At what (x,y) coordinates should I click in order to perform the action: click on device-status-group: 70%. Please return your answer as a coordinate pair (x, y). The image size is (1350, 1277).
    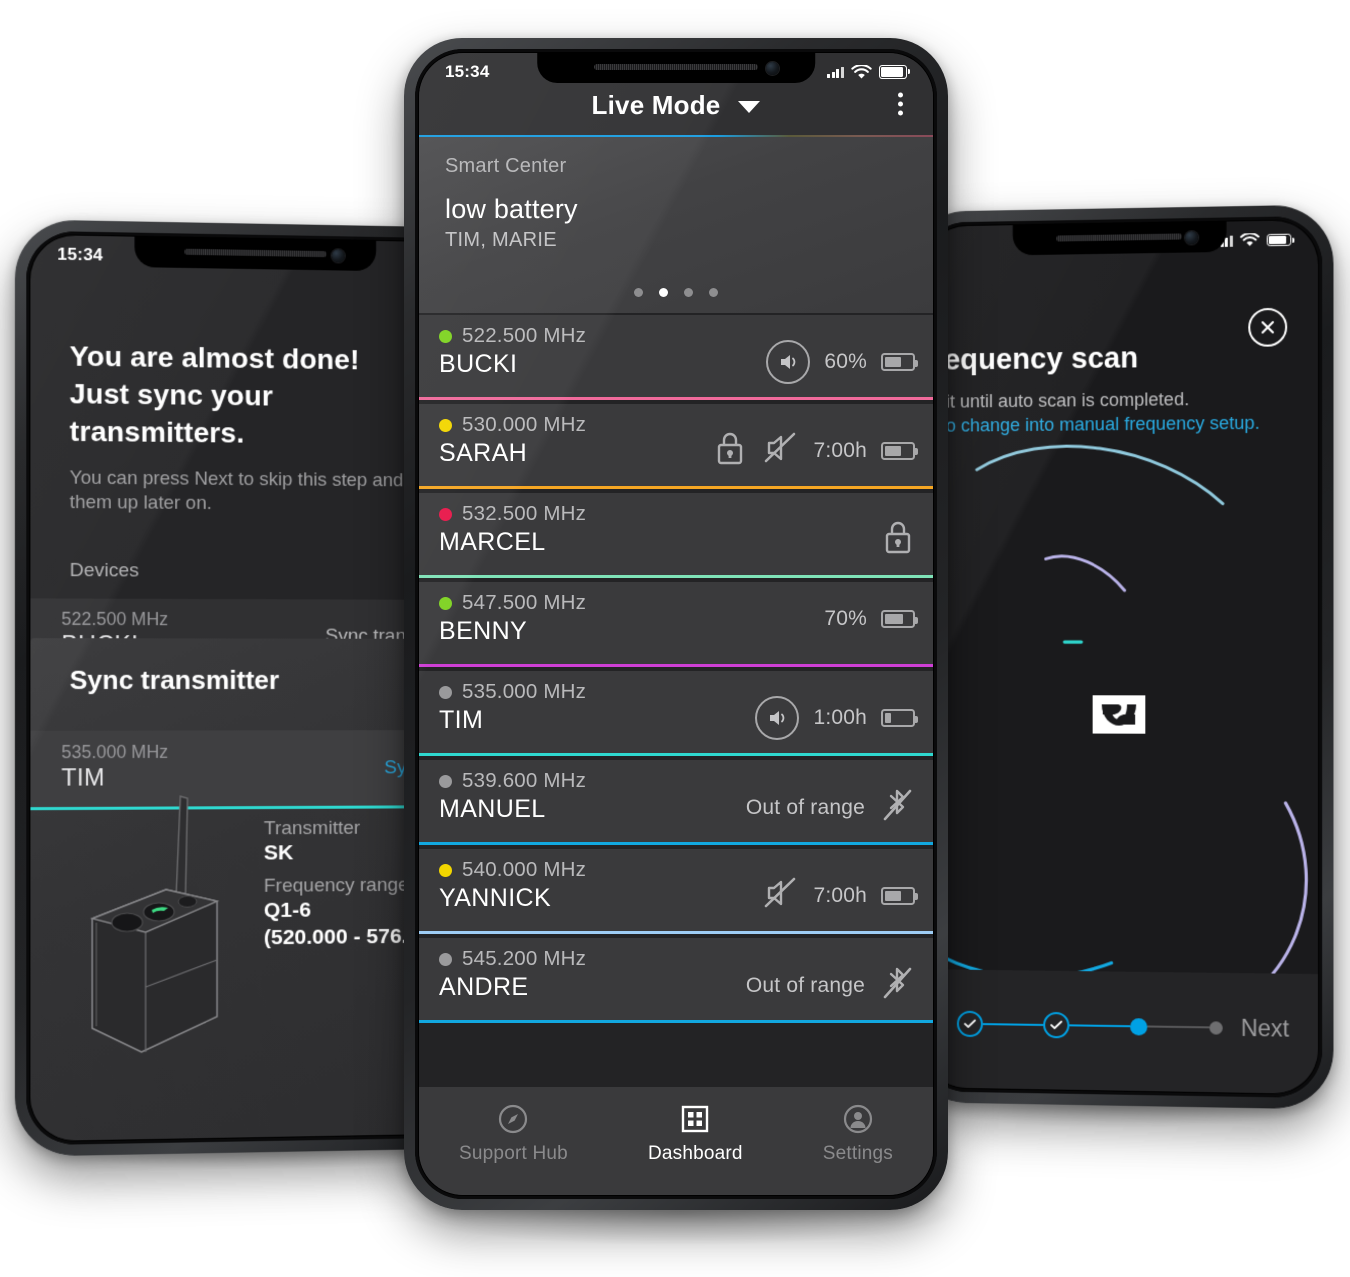
    Looking at the image, I should click on (871, 619).